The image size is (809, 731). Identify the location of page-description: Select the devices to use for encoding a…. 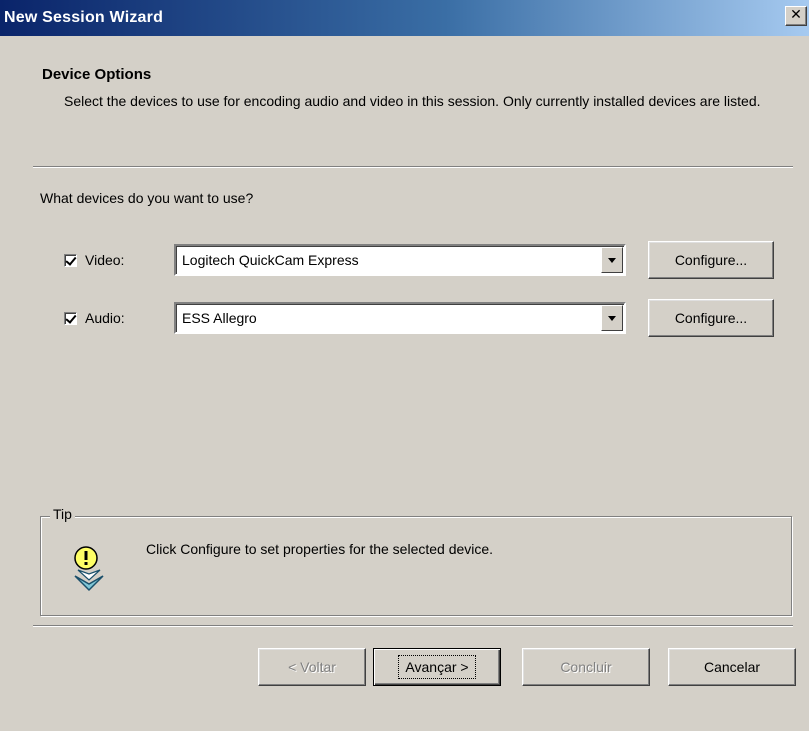
(412, 101).